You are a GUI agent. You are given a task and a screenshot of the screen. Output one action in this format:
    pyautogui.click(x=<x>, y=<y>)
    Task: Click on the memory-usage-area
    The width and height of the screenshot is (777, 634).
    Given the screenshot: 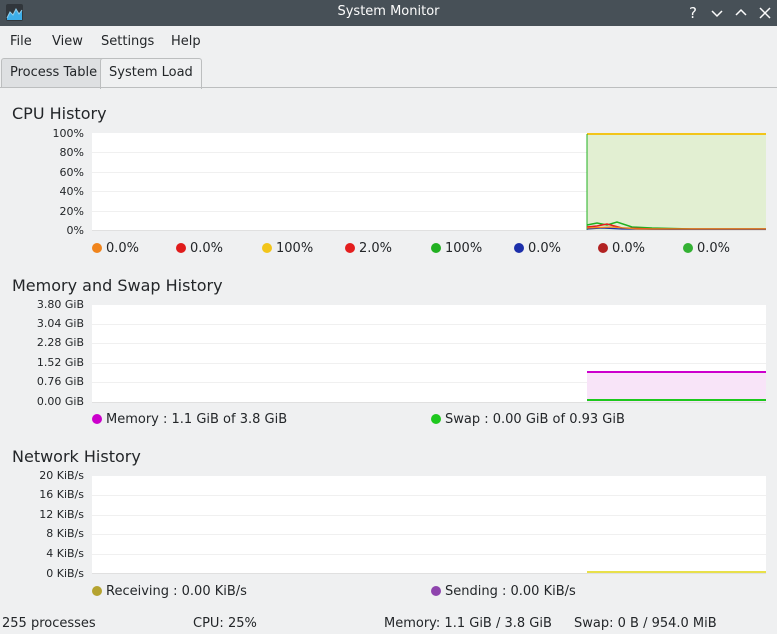 What is the action you would take?
    pyautogui.click(x=676, y=387)
    